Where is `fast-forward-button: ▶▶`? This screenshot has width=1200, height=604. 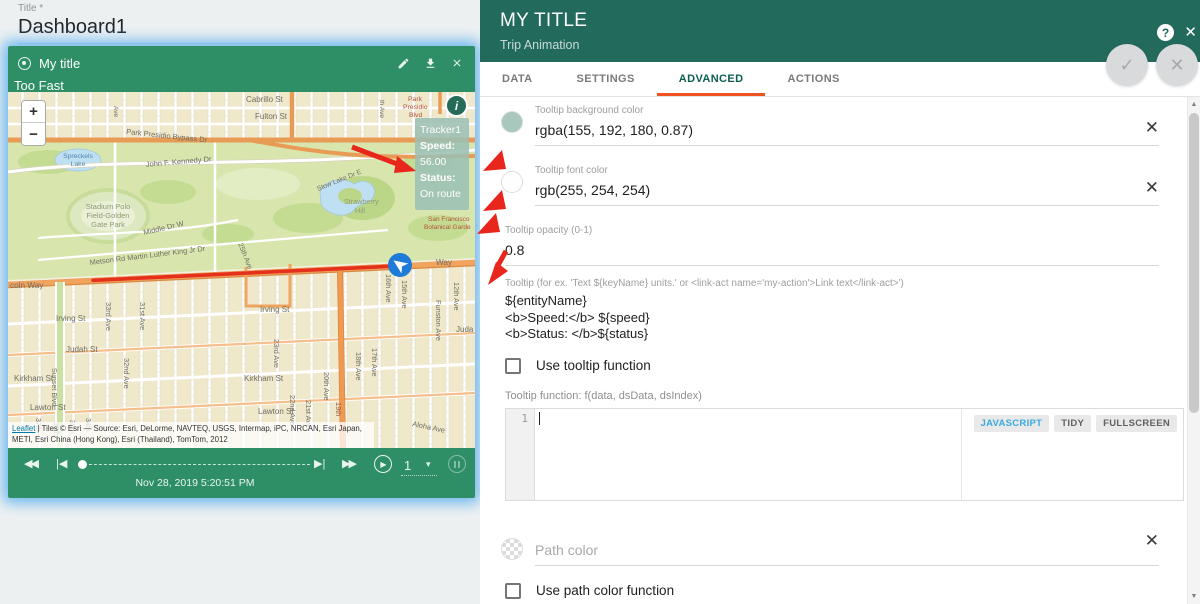 fast-forward-button: ▶▶ is located at coordinates (349, 463).